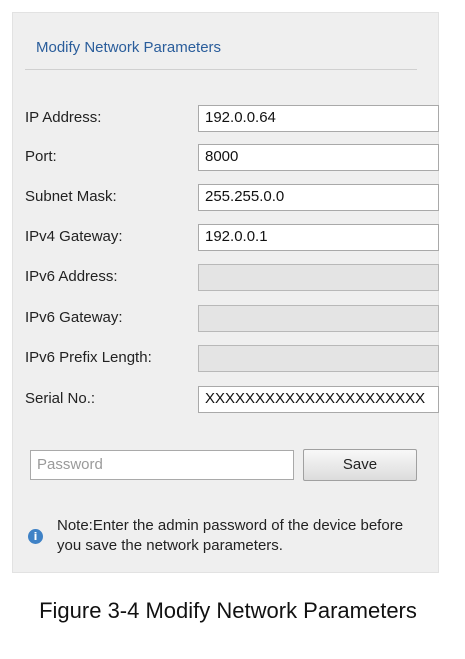 The height and width of the screenshot is (659, 465). What do you see at coordinates (71, 276) in the screenshot?
I see `ipv6-address-label: IPv6 Address:` at bounding box center [71, 276].